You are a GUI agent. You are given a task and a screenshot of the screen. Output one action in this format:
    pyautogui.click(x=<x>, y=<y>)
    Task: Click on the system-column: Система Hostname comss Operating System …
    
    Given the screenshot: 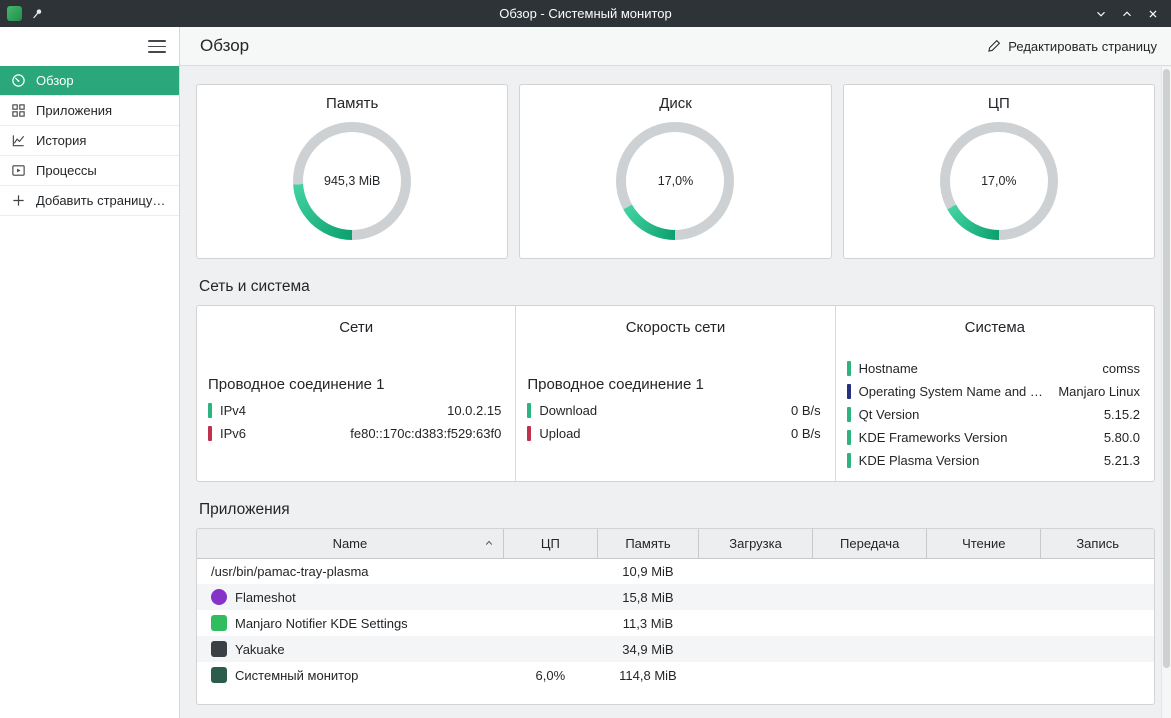 What is the action you would take?
    pyautogui.click(x=994, y=393)
    